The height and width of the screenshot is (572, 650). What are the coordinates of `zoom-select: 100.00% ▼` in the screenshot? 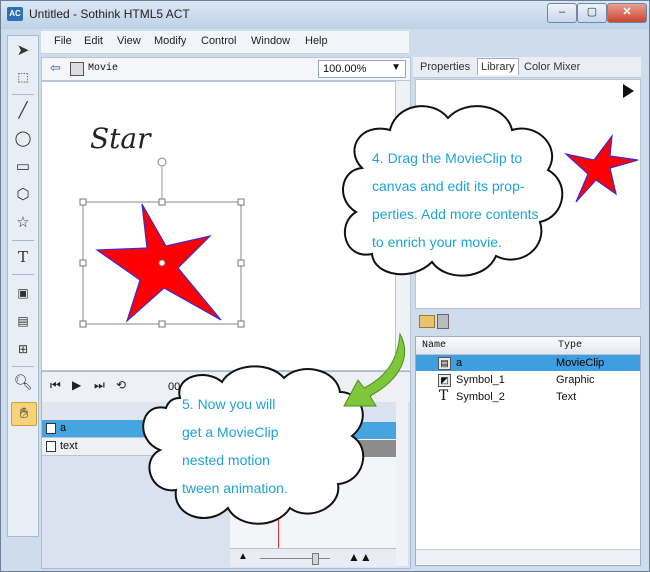 It's located at (362, 69).